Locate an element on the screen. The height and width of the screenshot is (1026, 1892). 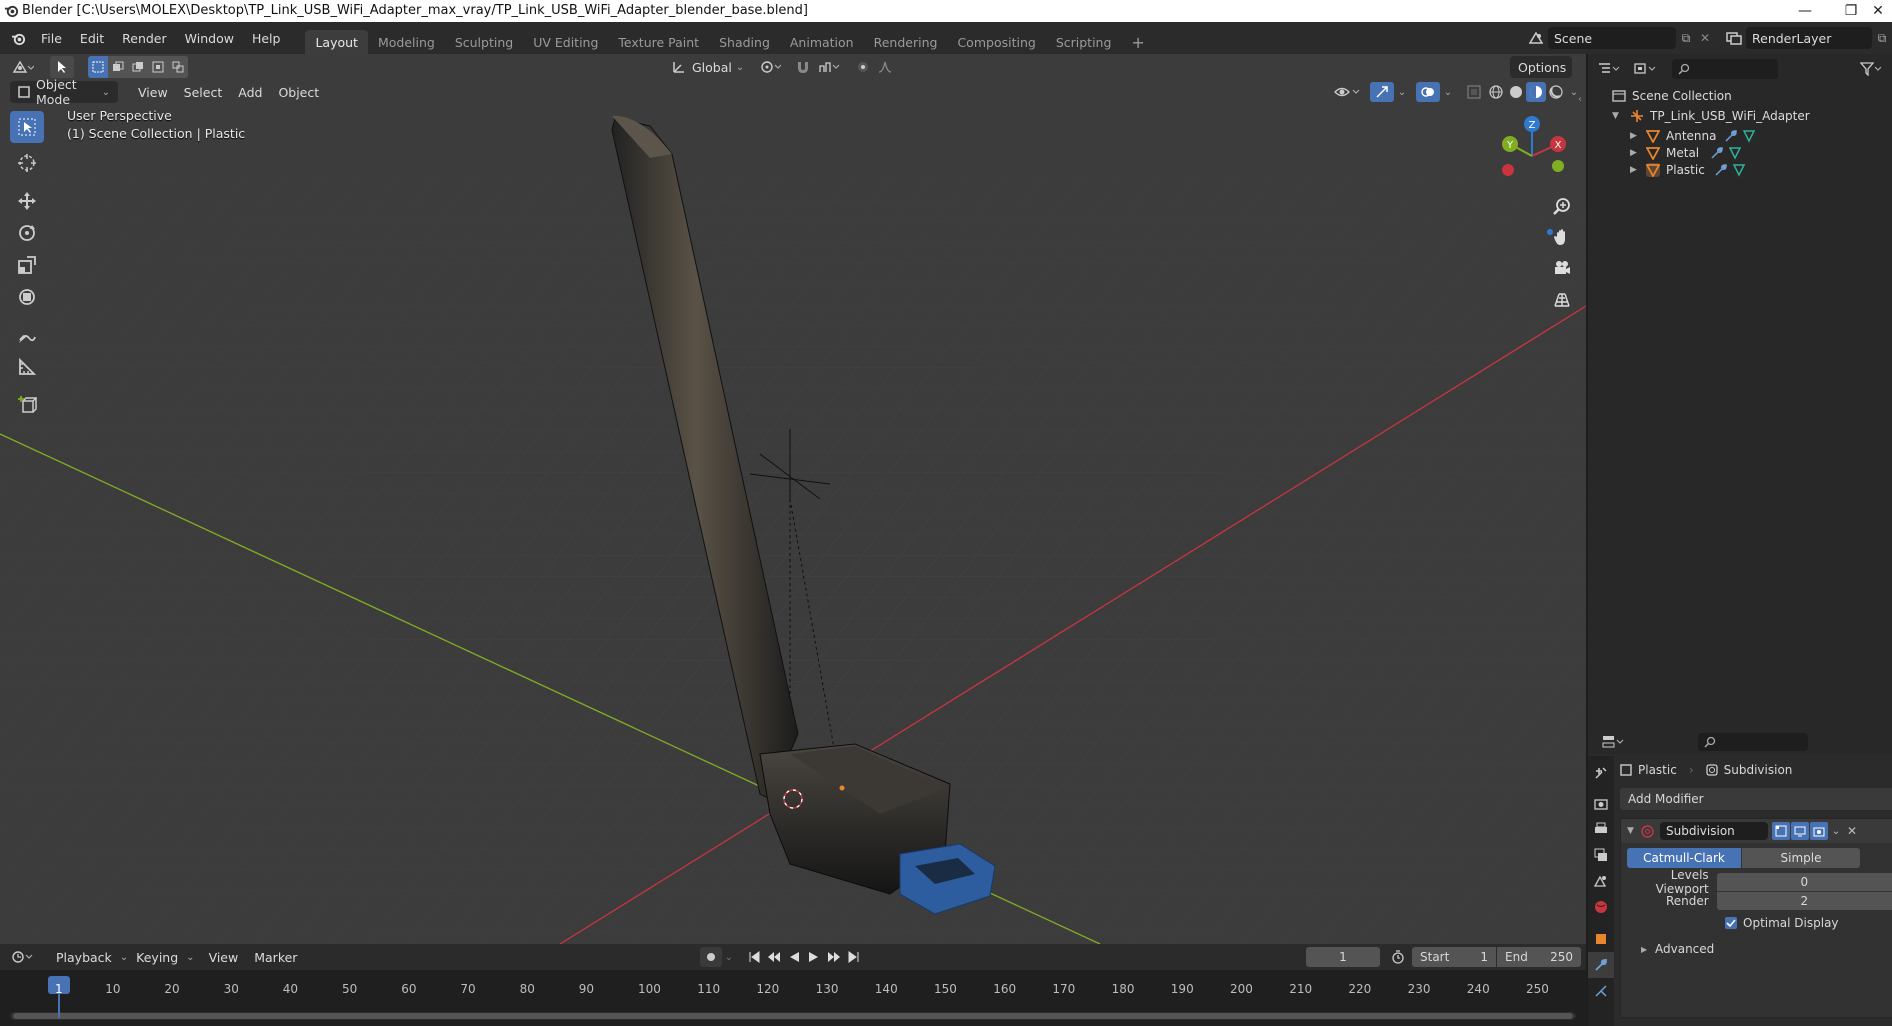
add-modifier-dropdown: Add Modifier is located at coordinates (1756, 799).